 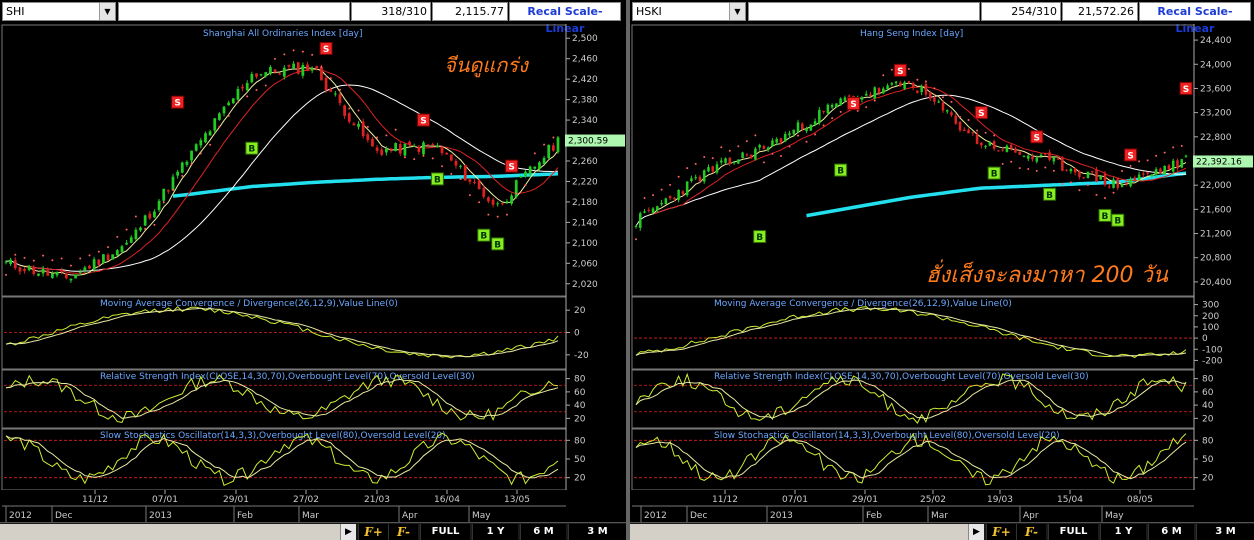 I want to click on hski-recal-scale-button: Recal Scale-Linear, so click(x=1195, y=18).